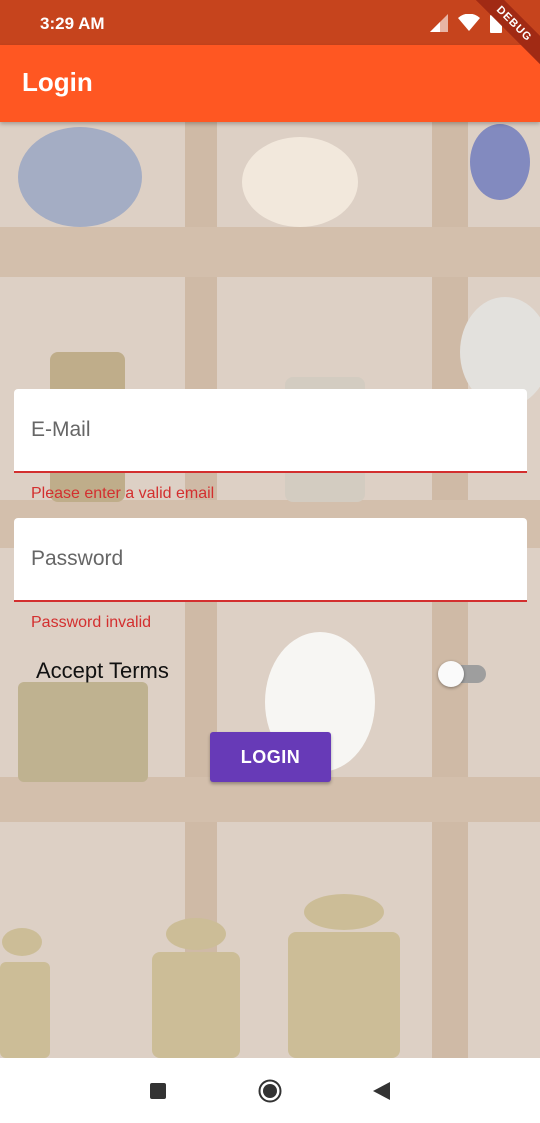  Describe the element at coordinates (451, 674) in the screenshot. I see `toggle-thumb` at that location.